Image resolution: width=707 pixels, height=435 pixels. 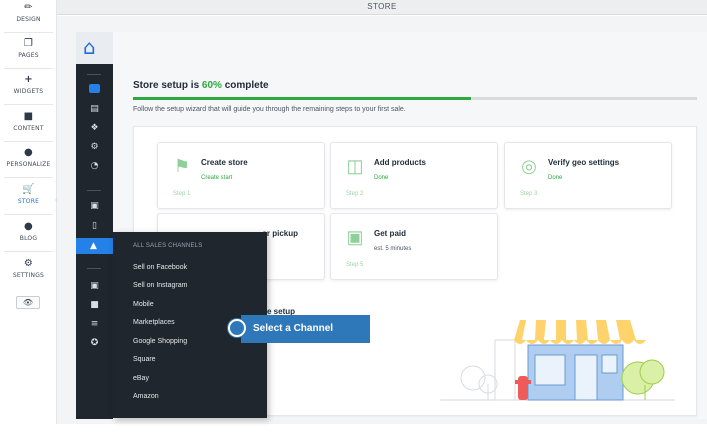 I want to click on facebook-icon: ▣, so click(x=94, y=206).